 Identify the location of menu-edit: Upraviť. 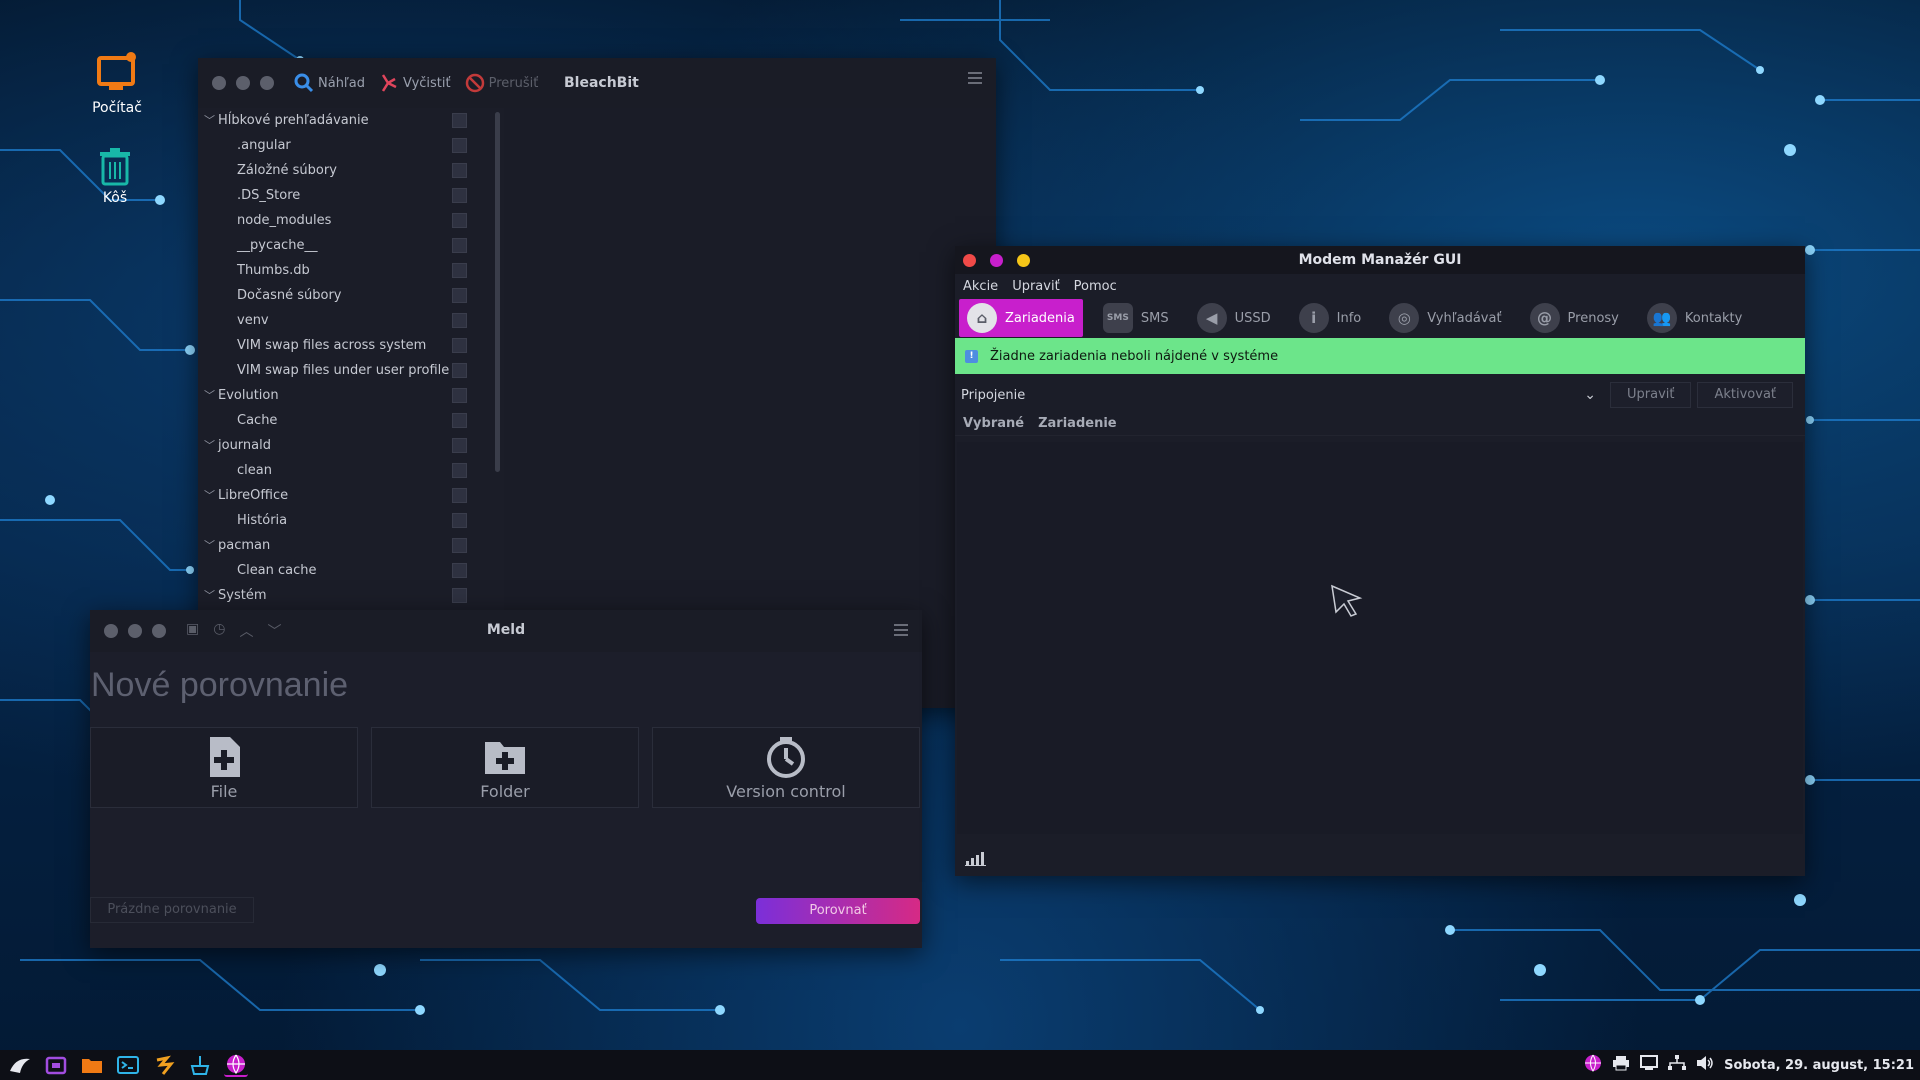
(1035, 286).